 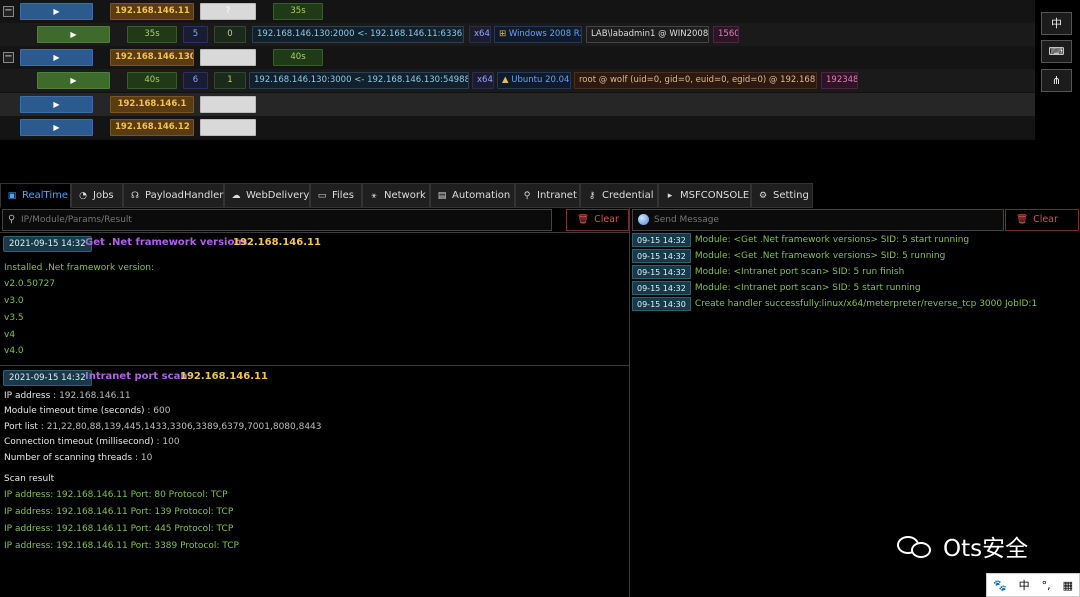 I want to click on message-input, so click(x=827, y=220).